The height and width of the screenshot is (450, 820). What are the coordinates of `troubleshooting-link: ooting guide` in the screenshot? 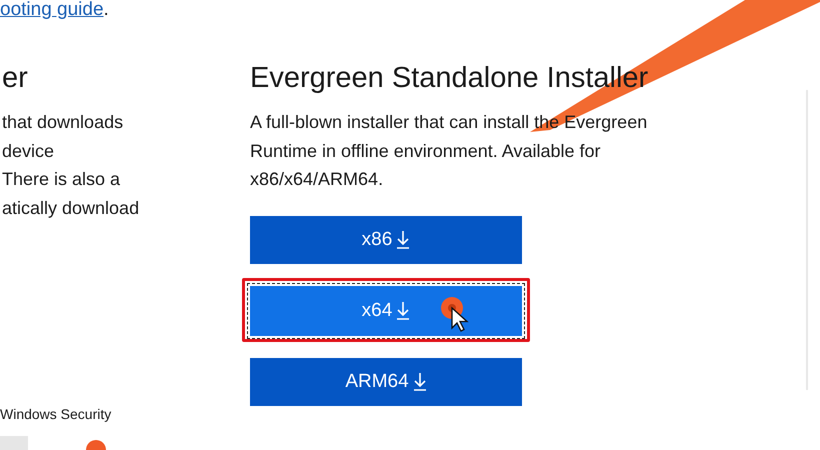 It's located at (52, 10).